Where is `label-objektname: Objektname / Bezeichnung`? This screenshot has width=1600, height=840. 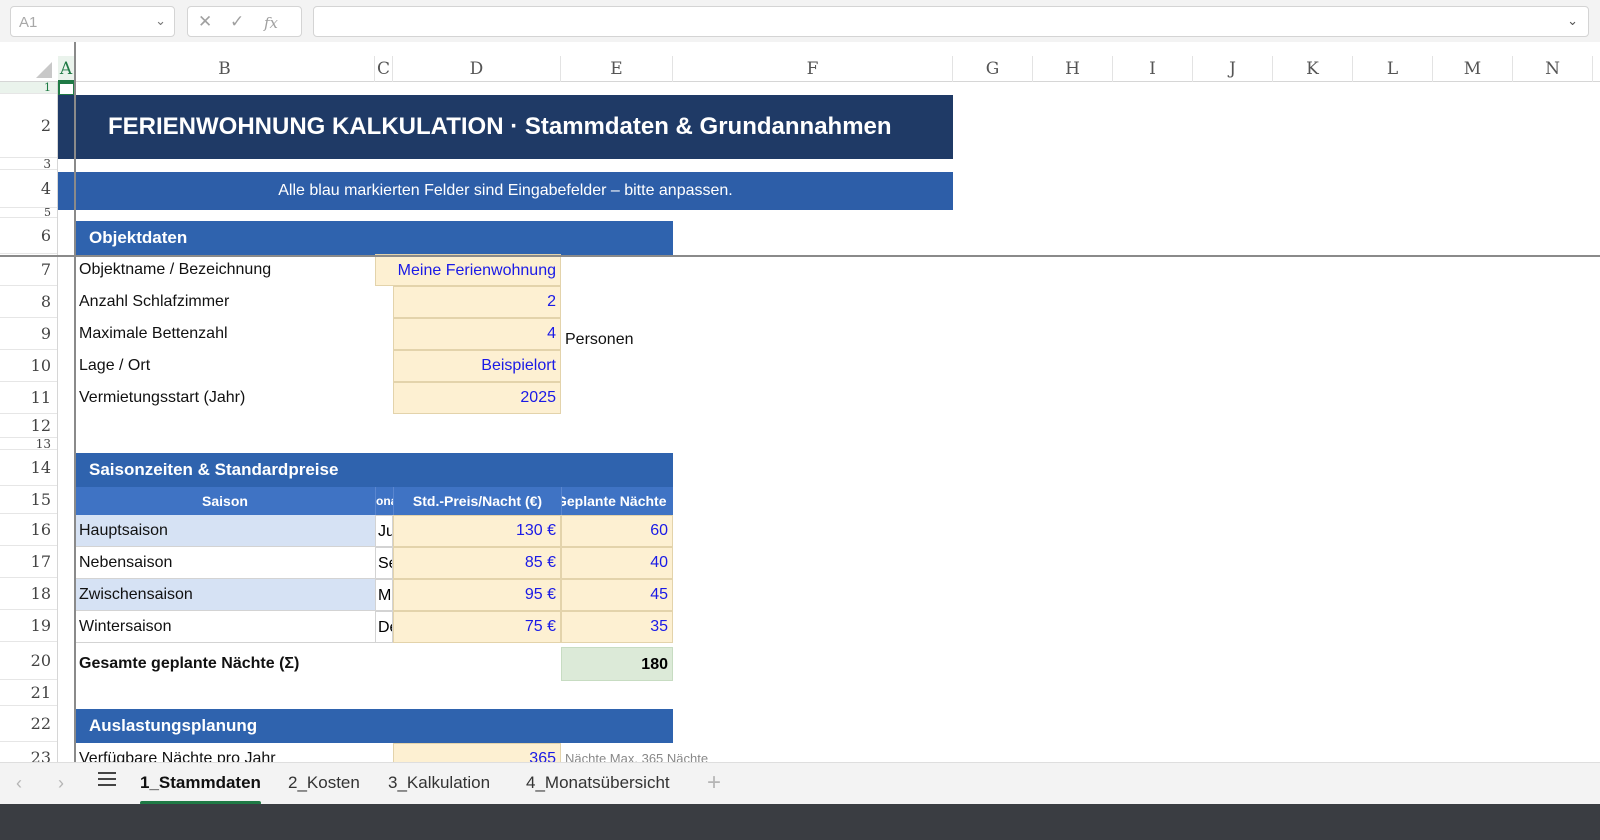
label-objektname: Objektname / Bezeichnung is located at coordinates (225, 270).